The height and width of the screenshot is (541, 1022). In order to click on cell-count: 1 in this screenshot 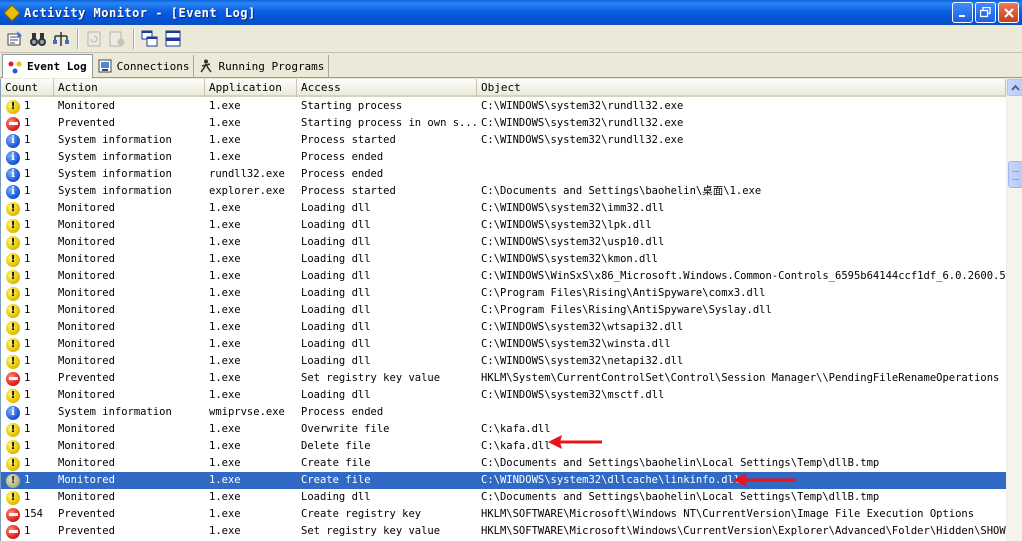, I will do `click(27, 378)`.